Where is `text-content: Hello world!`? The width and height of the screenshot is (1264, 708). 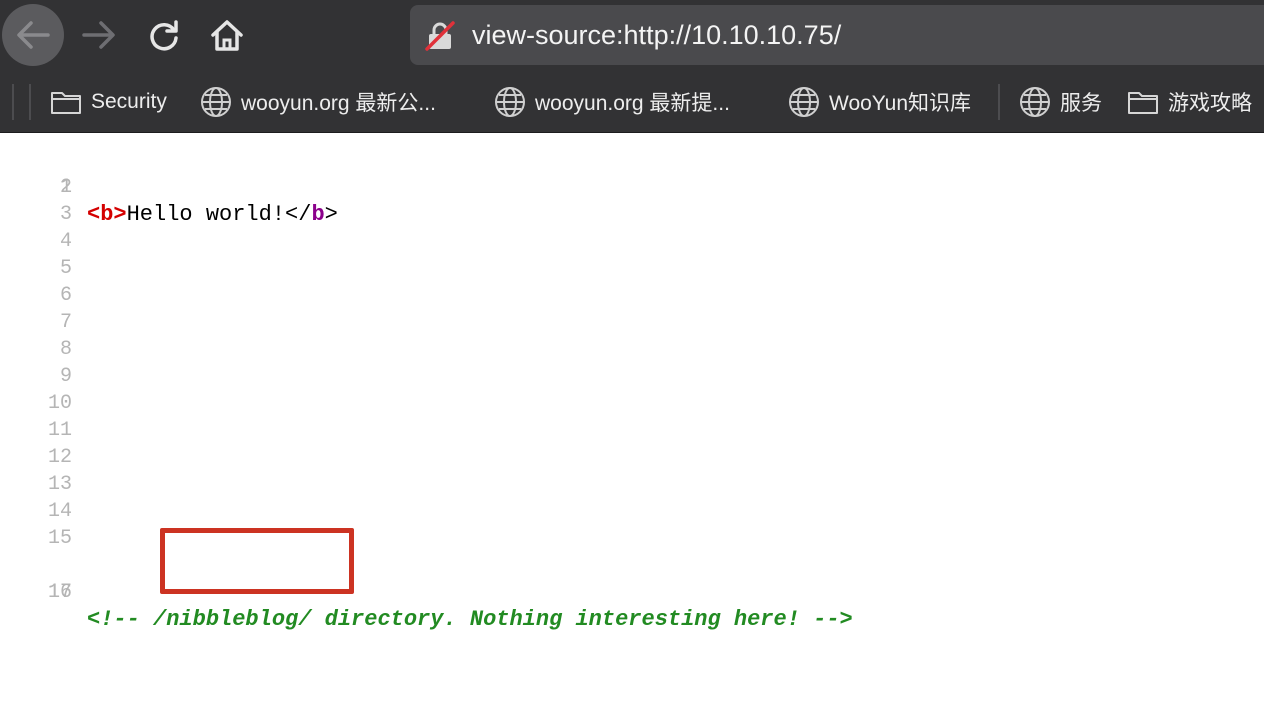 text-content: Hello world! is located at coordinates (206, 214).